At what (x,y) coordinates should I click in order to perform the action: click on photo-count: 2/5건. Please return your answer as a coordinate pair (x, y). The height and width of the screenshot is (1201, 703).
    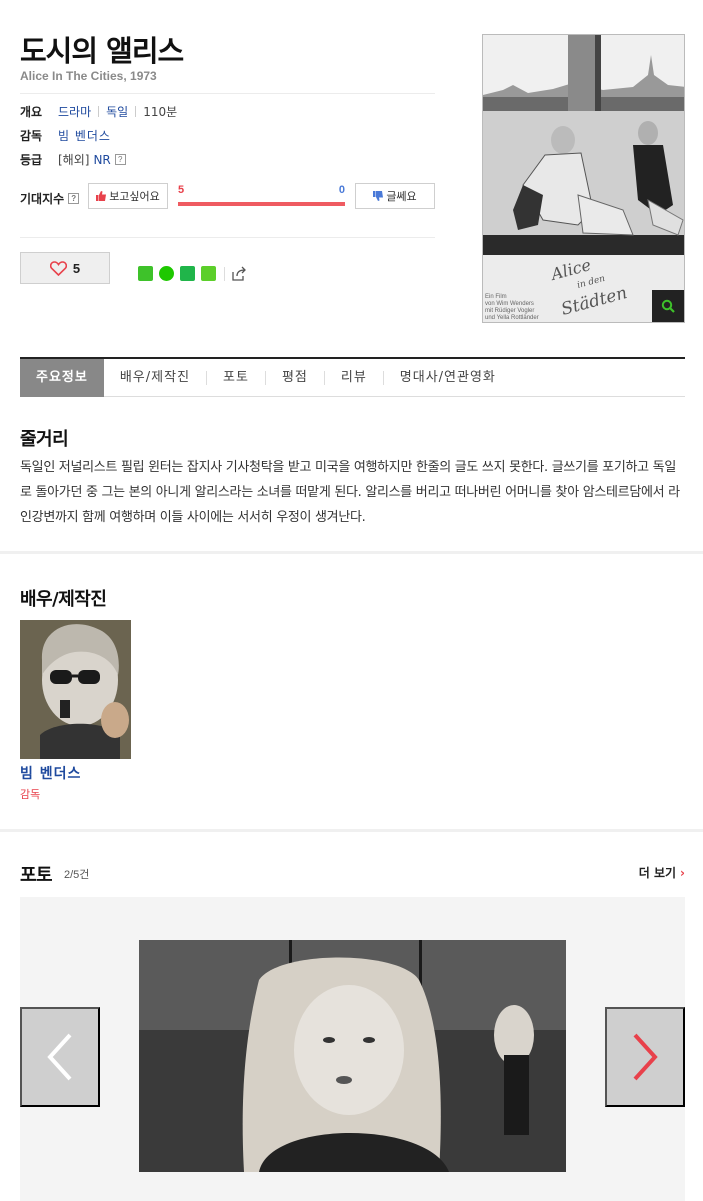
    Looking at the image, I should click on (77, 875).